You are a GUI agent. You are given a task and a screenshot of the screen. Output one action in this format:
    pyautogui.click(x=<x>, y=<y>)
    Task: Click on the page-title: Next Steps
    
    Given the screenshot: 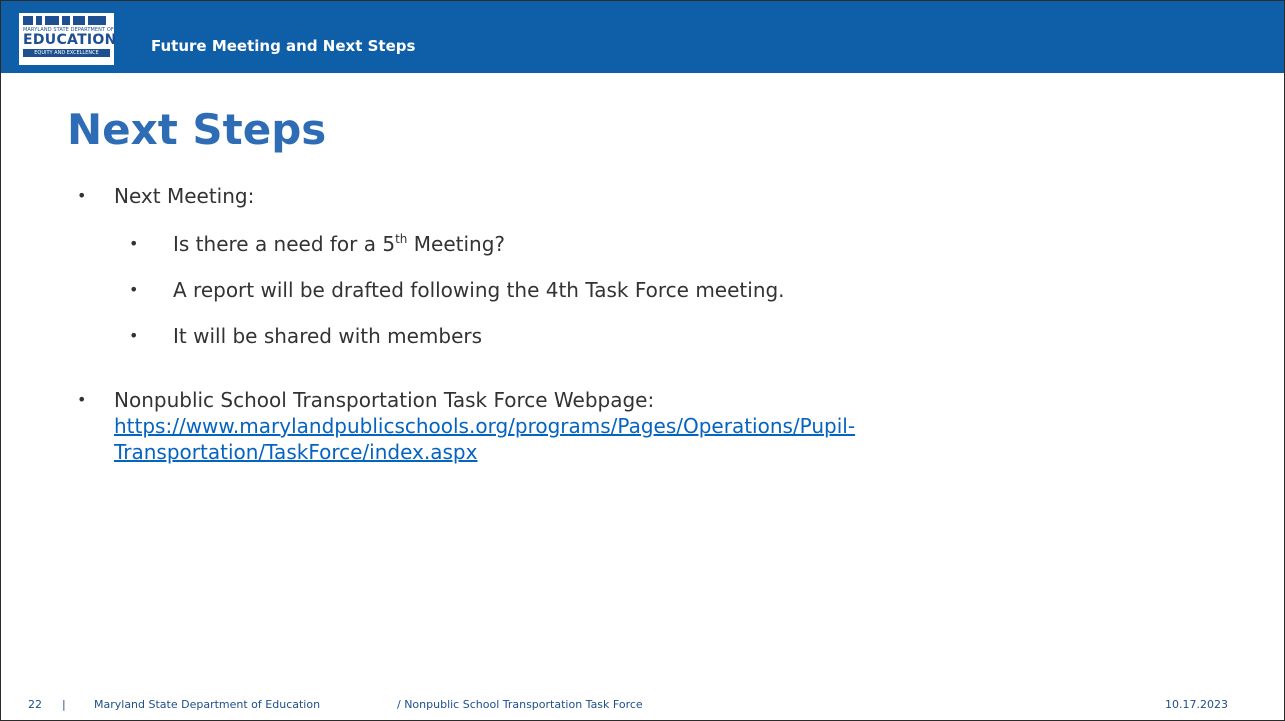 What is the action you would take?
    pyautogui.click(x=197, y=129)
    